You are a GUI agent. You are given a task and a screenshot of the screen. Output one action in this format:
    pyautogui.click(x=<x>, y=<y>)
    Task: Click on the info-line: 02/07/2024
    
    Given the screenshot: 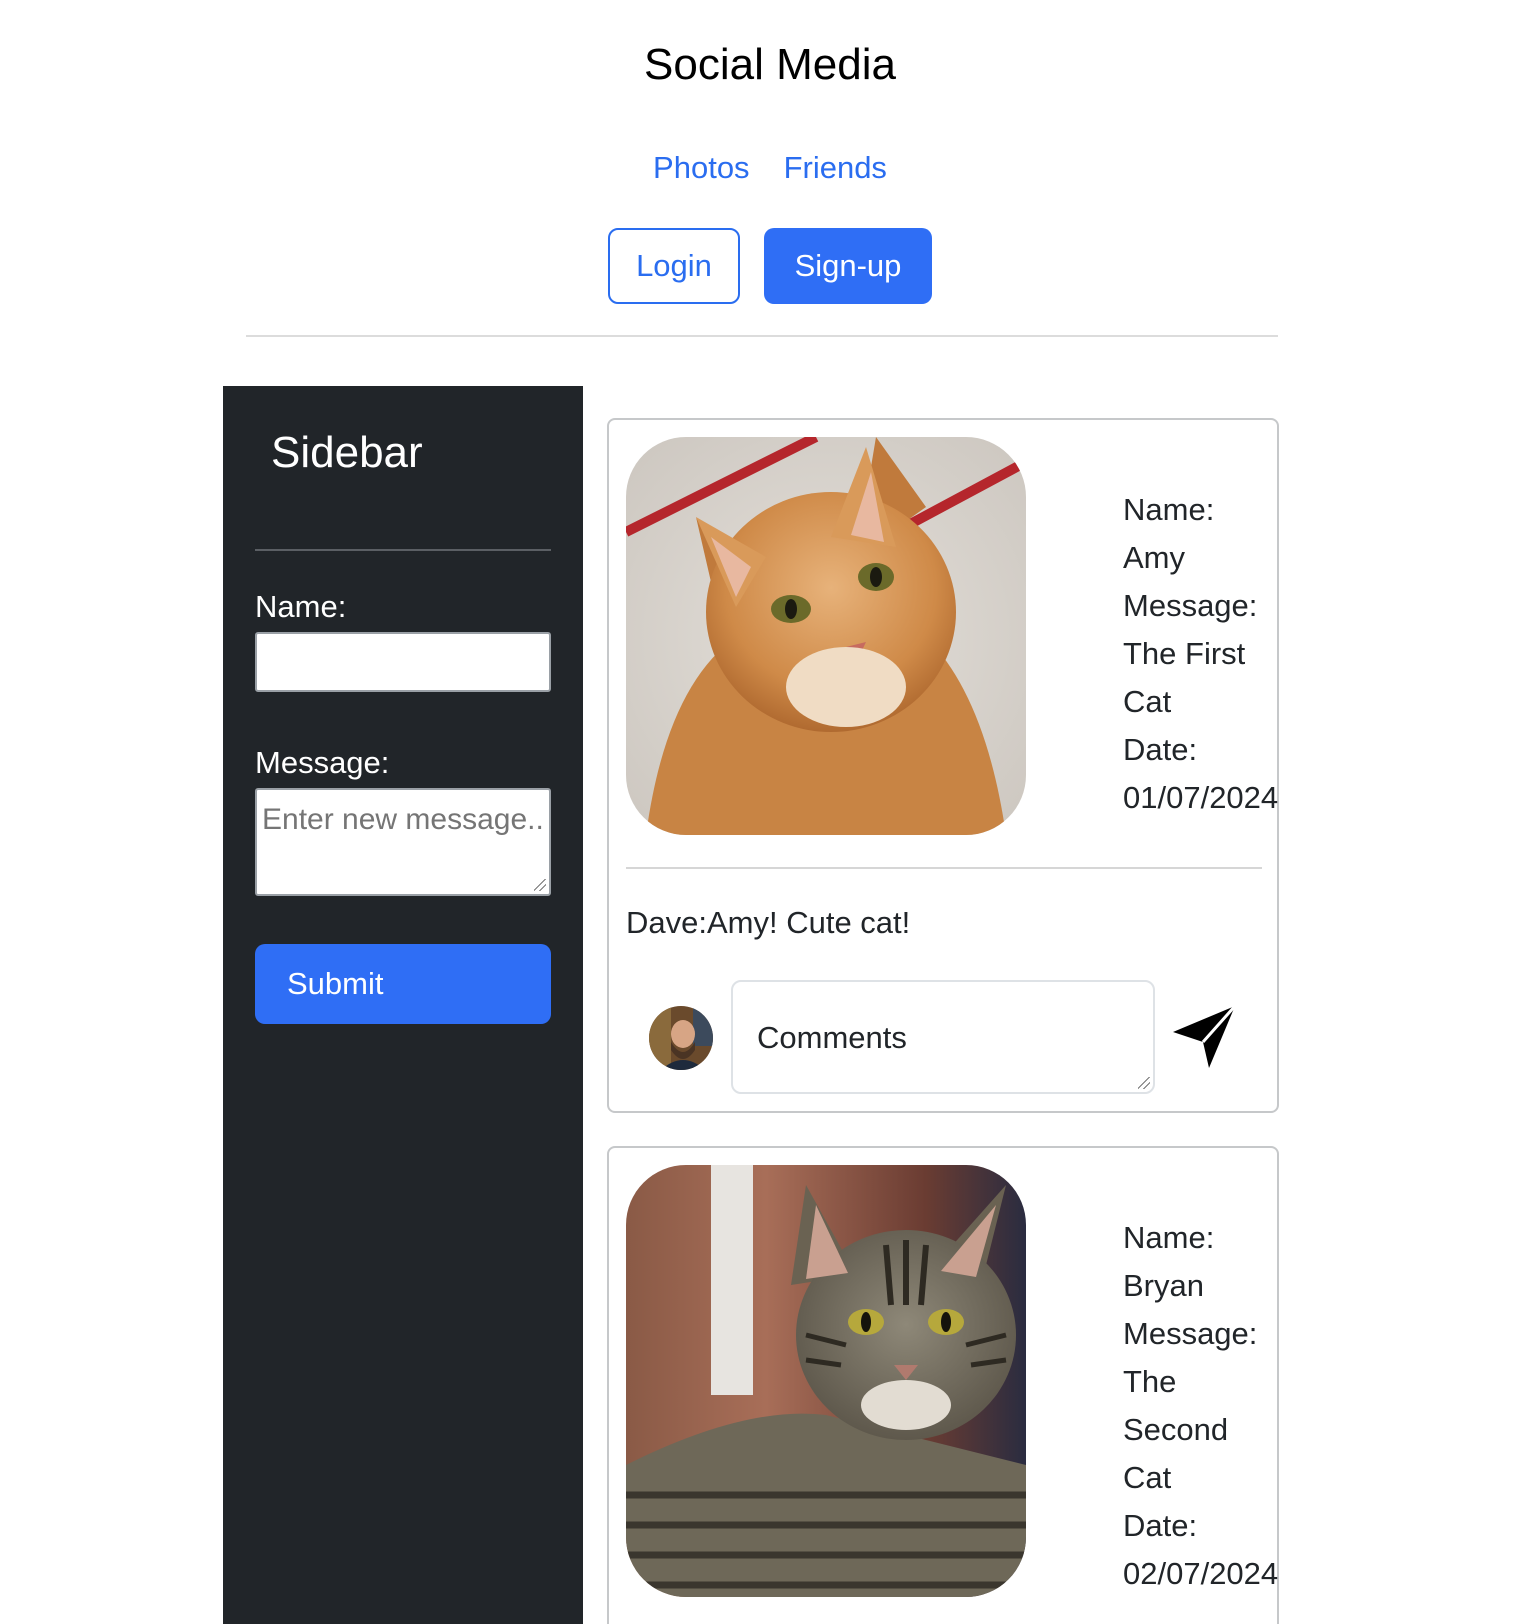 What is the action you would take?
    pyautogui.click(x=1201, y=1573)
    